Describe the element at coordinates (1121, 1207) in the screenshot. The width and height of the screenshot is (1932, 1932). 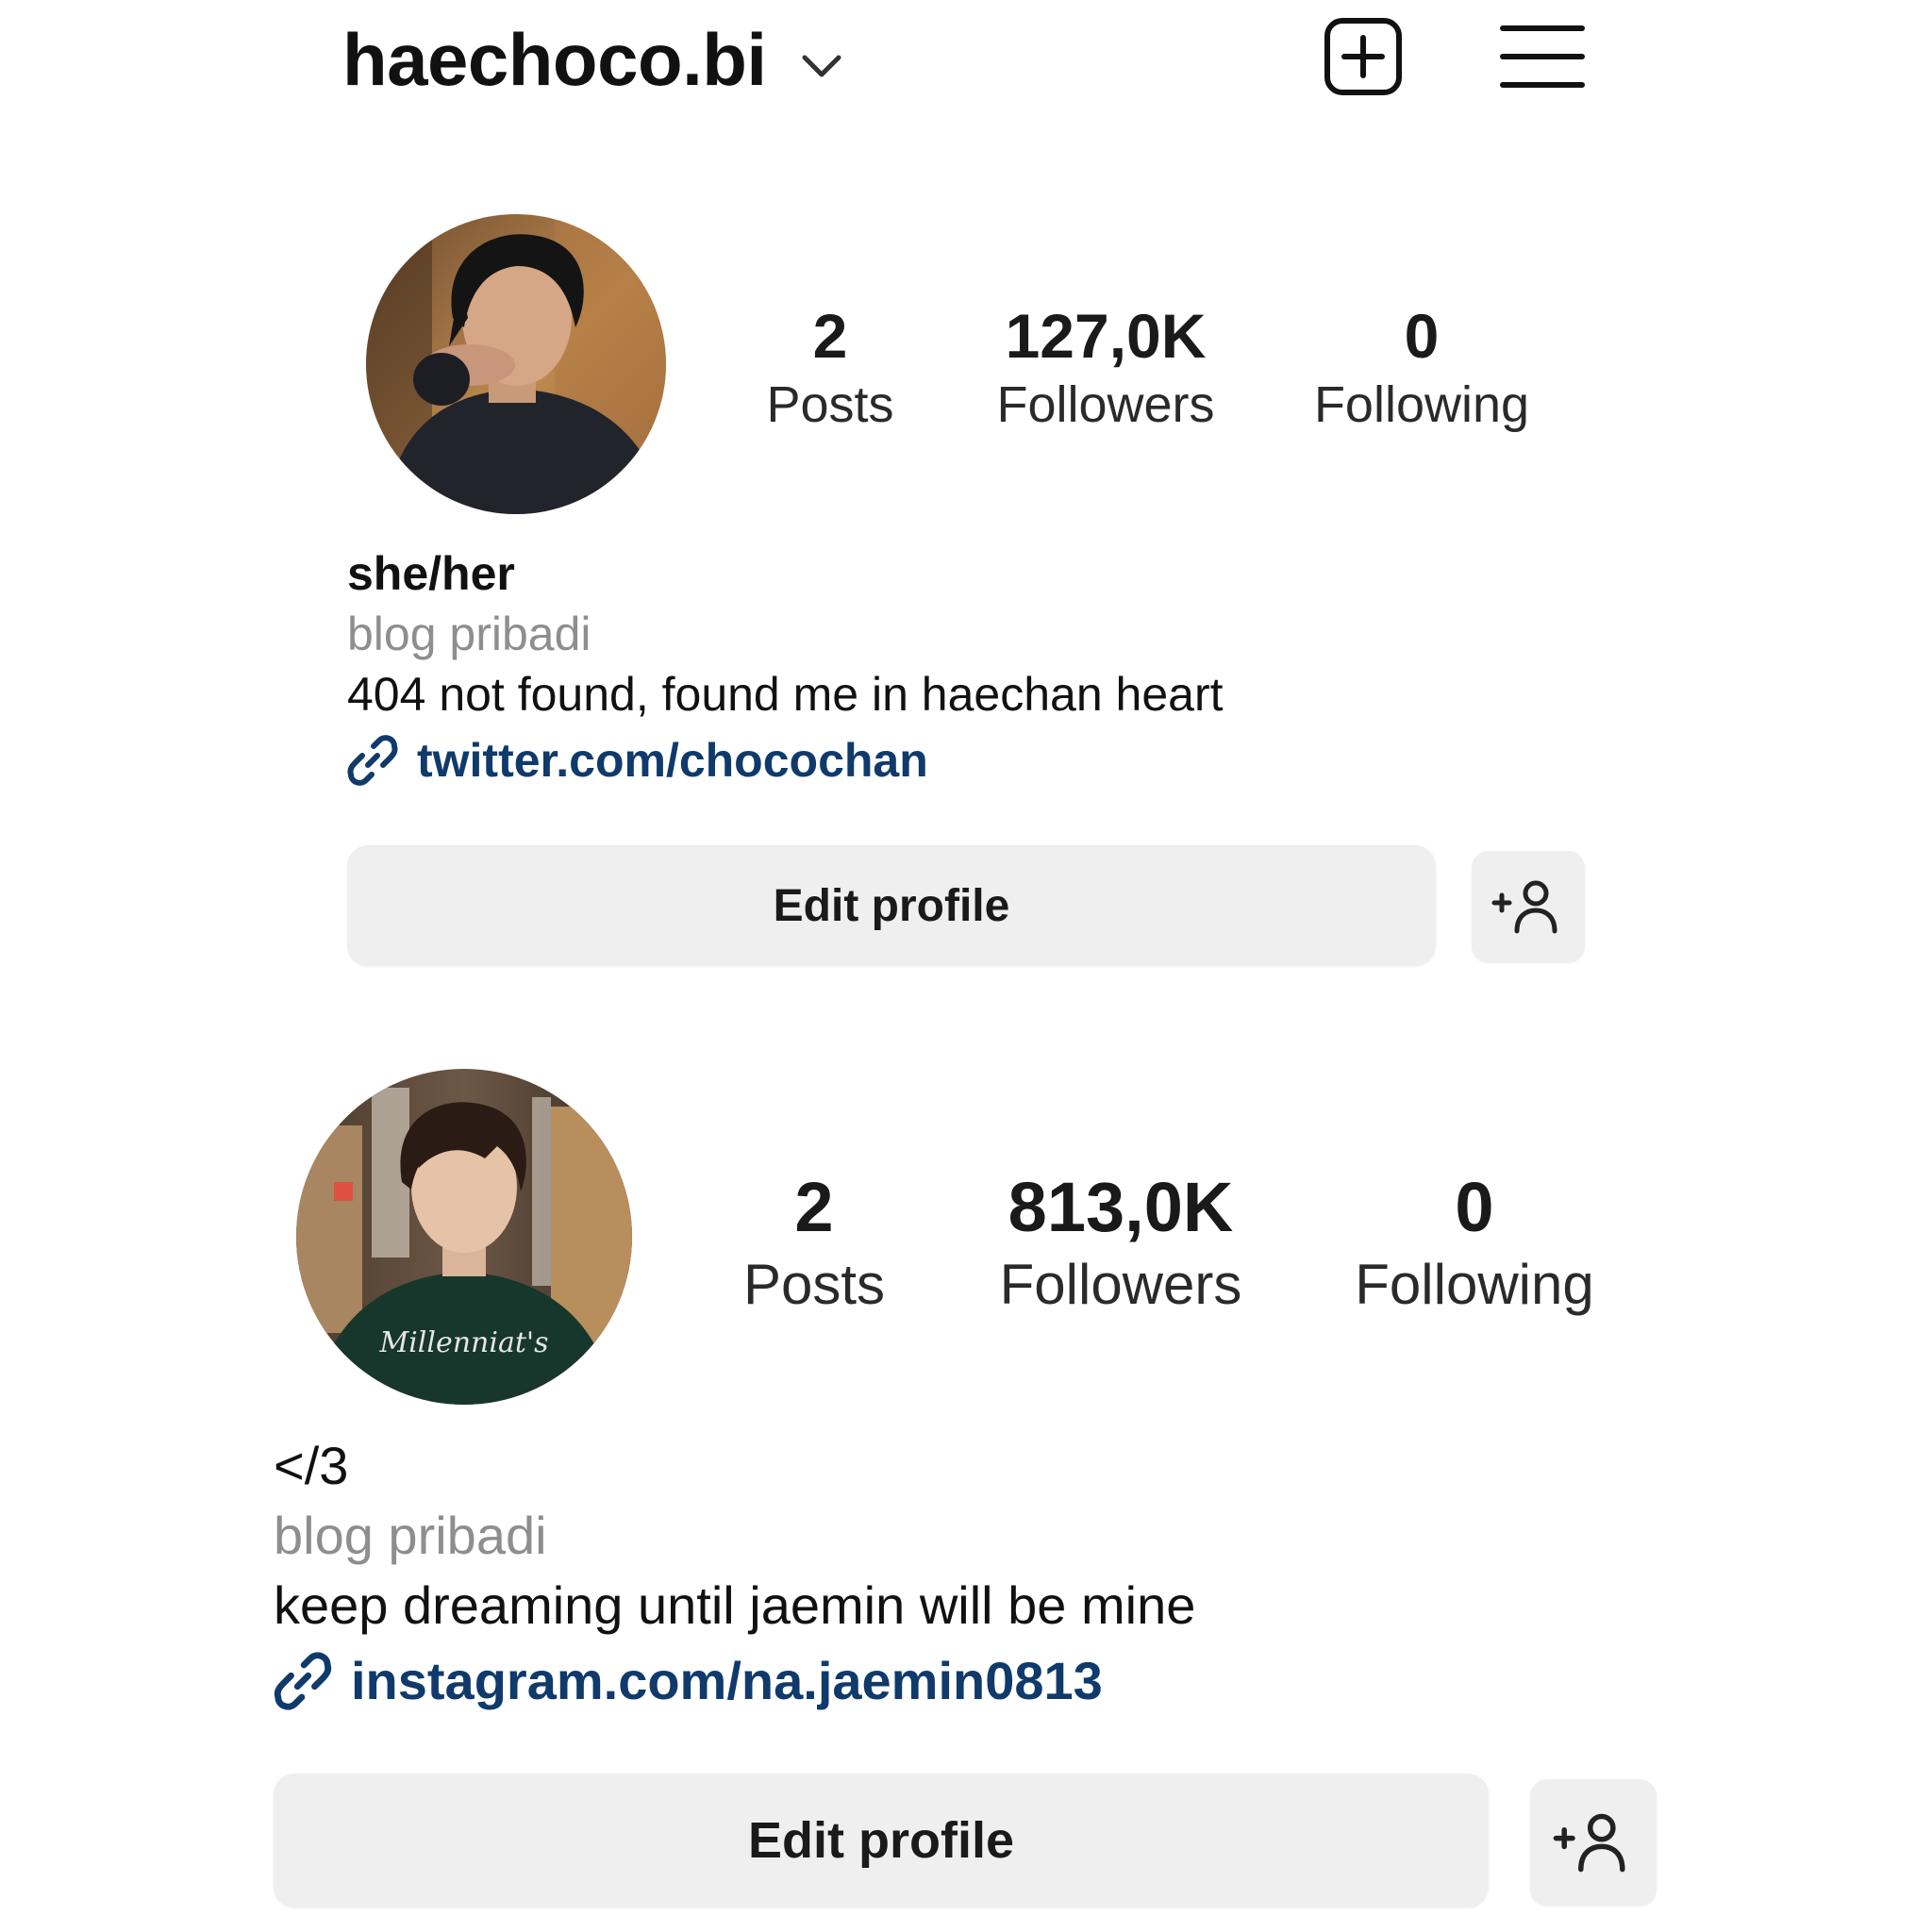
I see `followers-count: 813,0K` at that location.